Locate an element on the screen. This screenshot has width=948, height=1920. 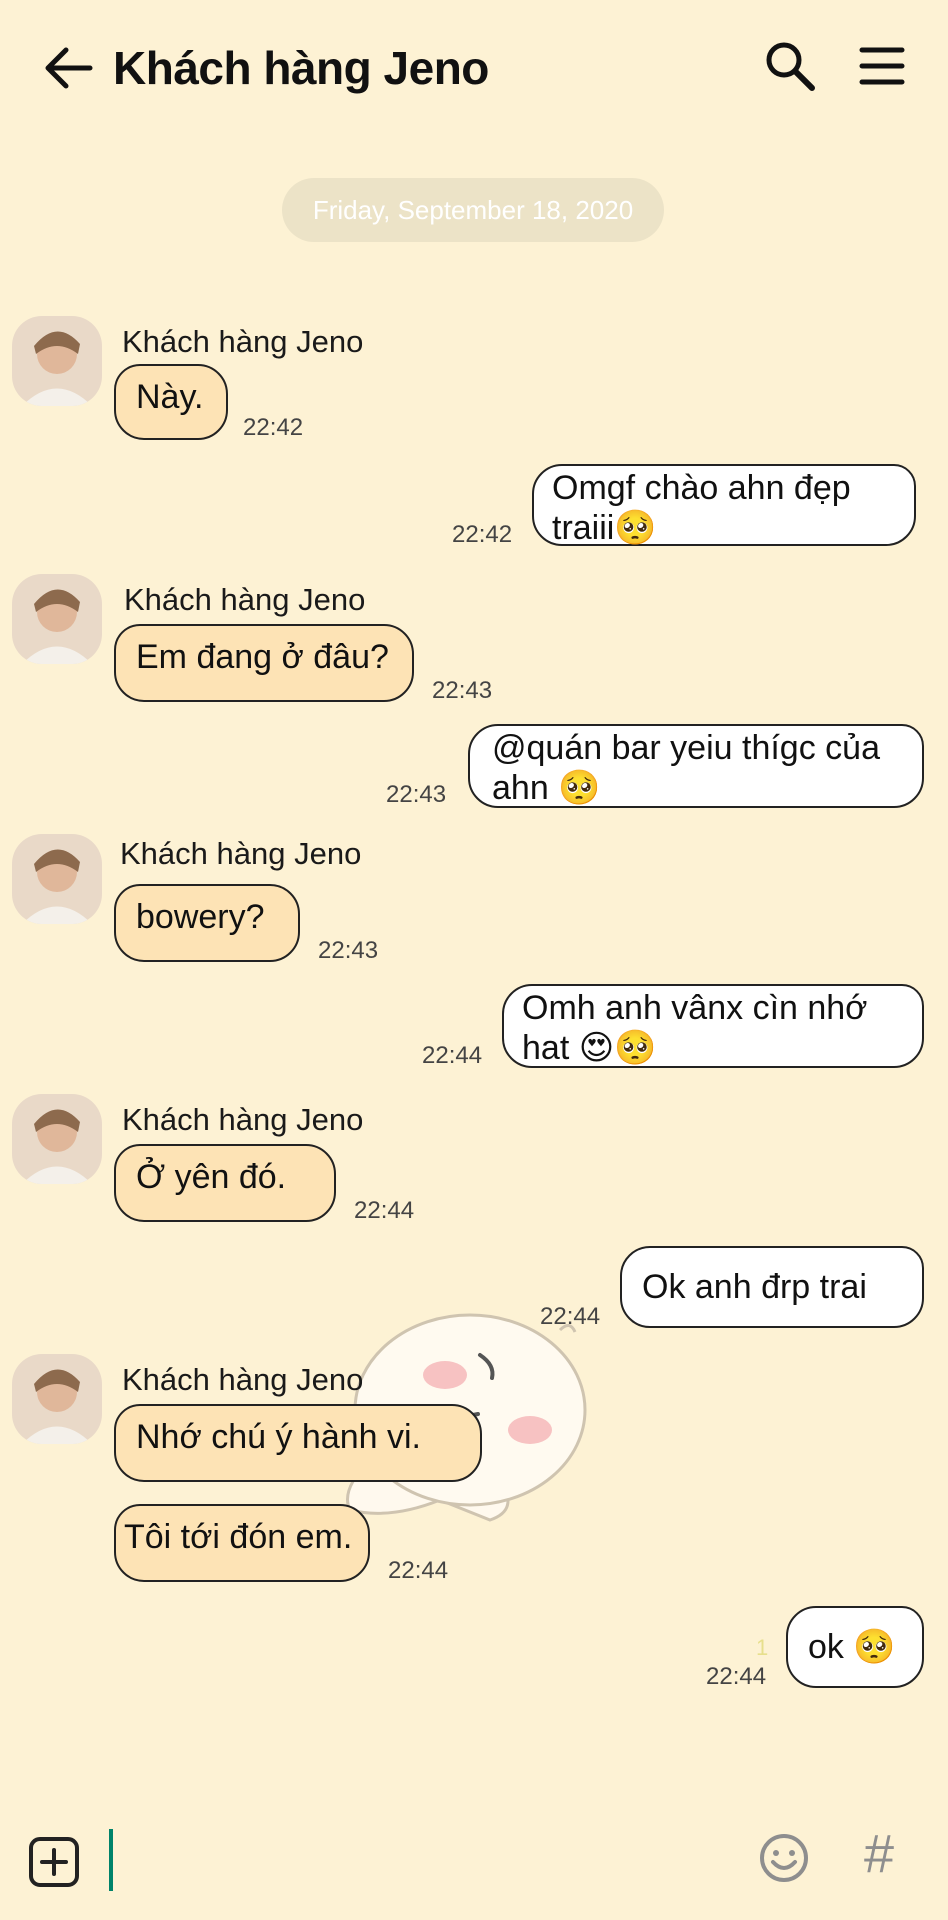
message-bubble: Omh anh vânx cìn nhớ hat 😍🥺 is located at coordinates (713, 1026).